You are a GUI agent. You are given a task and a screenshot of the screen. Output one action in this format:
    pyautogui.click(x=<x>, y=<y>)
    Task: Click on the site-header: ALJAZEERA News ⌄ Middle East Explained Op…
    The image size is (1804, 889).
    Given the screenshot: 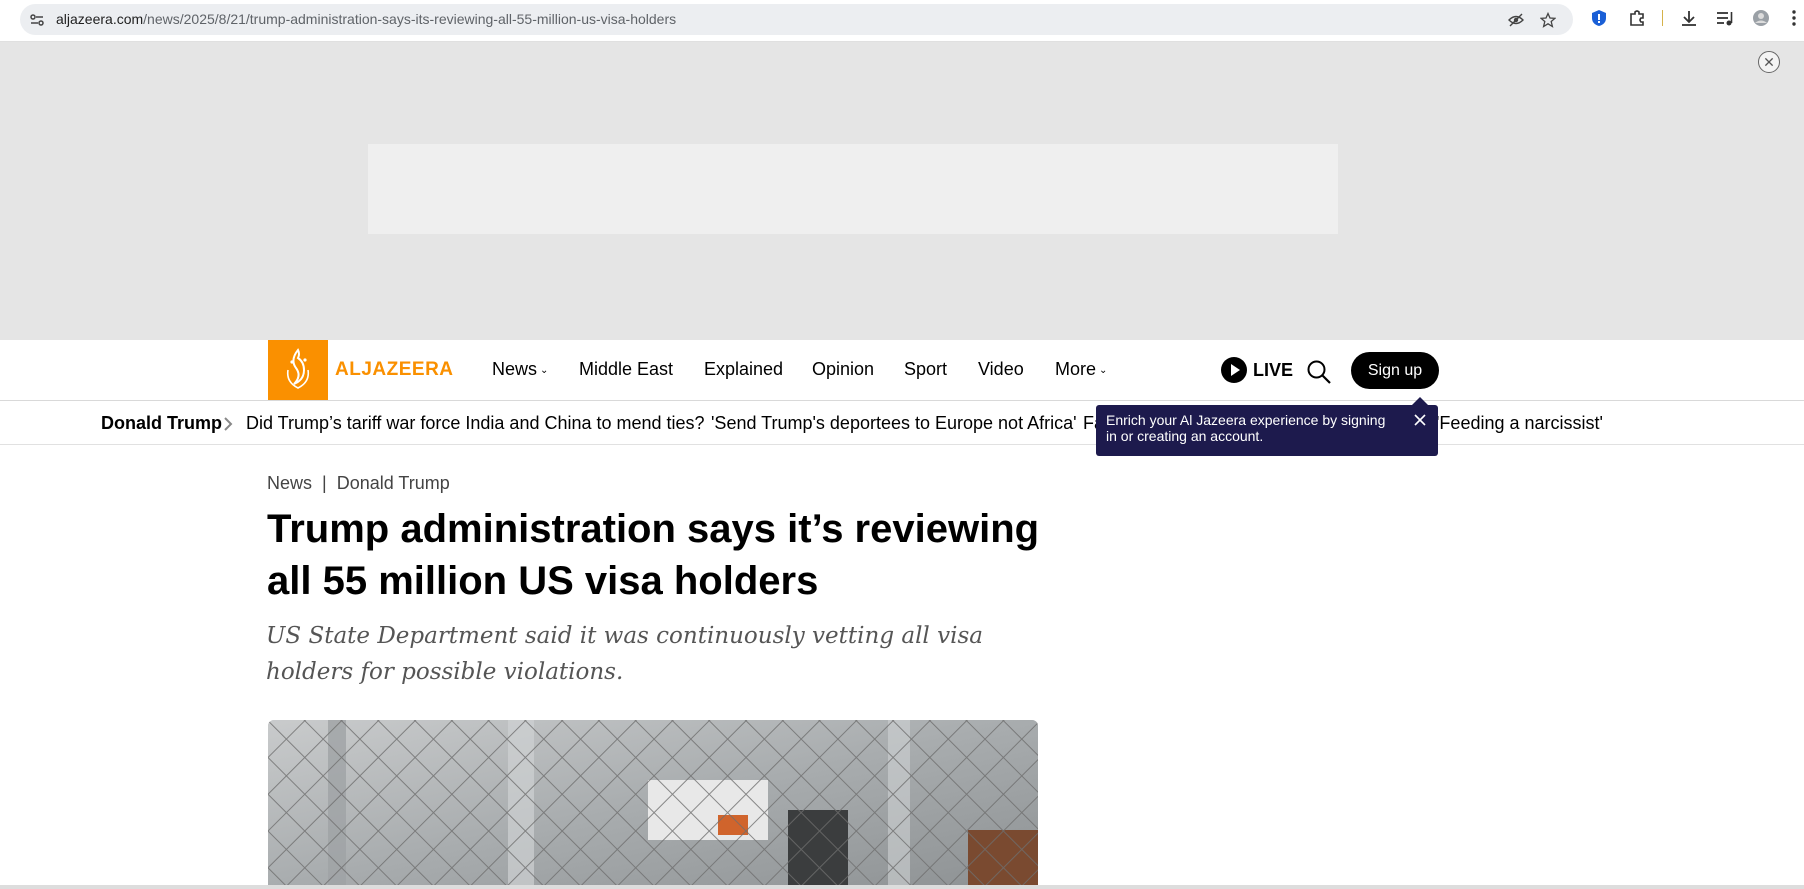 What is the action you would take?
    pyautogui.click(x=902, y=370)
    